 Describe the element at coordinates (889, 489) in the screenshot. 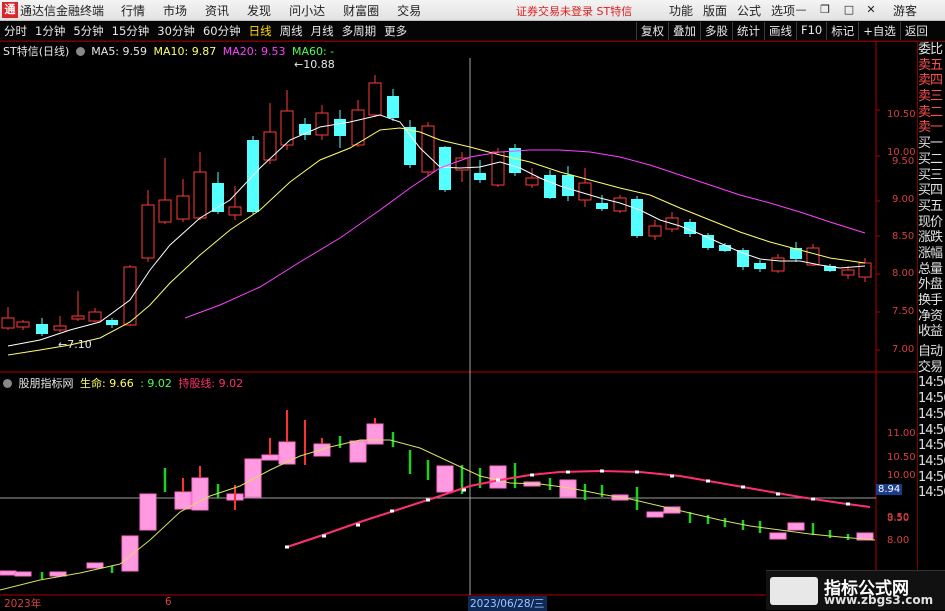

I see `cursor-value-badge: 8.94` at that location.